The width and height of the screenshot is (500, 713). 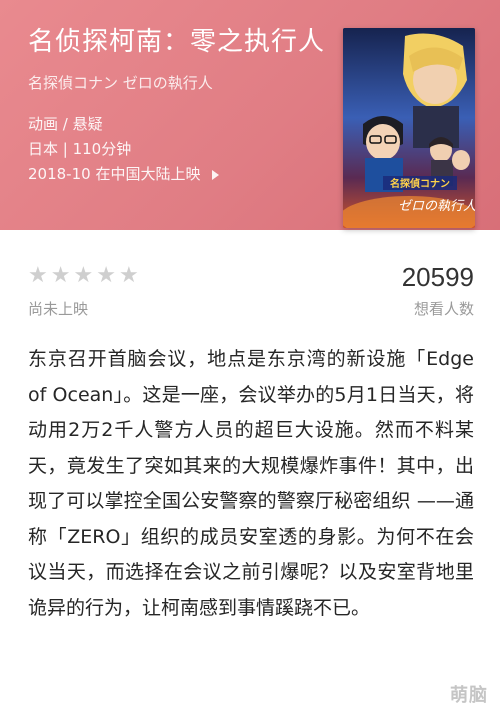 I want to click on release-info-link: 2018-10 在中国大陆上映, so click(x=178, y=174).